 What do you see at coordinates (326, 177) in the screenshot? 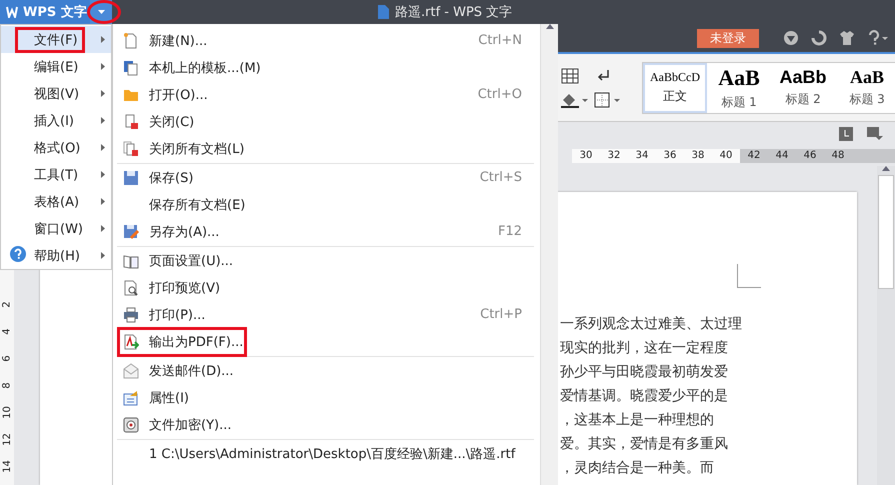
I see `menu-item: 保存(S) Ctrl+S` at bounding box center [326, 177].